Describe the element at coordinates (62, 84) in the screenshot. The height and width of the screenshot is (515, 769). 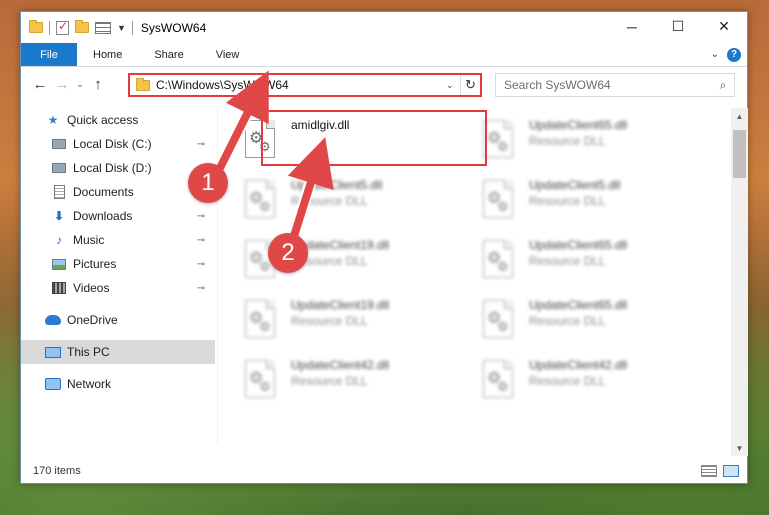
I see `forward-button: →` at that location.